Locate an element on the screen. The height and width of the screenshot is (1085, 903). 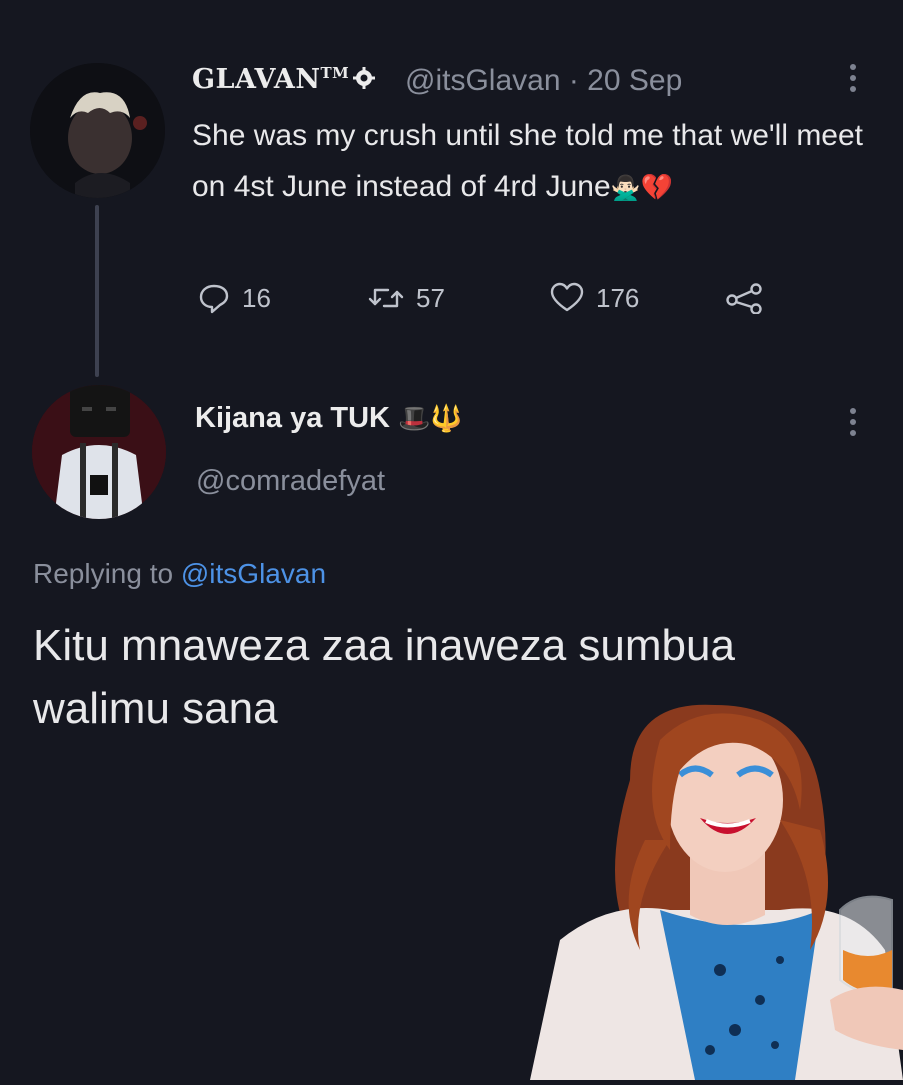
original-tweet-avatar is located at coordinates (97, 130).